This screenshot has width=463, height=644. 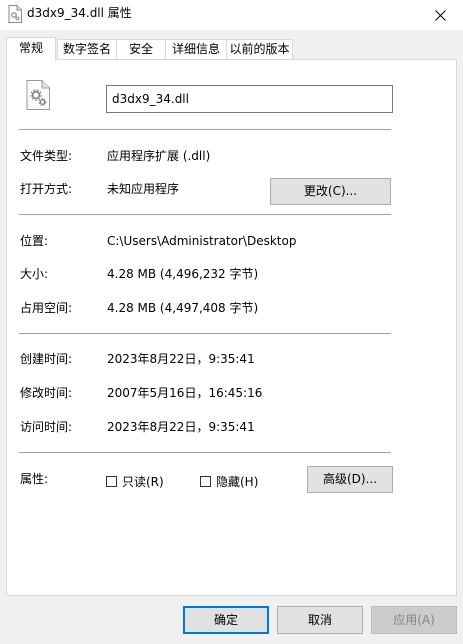 I want to click on tab-details: 详细信息, so click(x=196, y=49).